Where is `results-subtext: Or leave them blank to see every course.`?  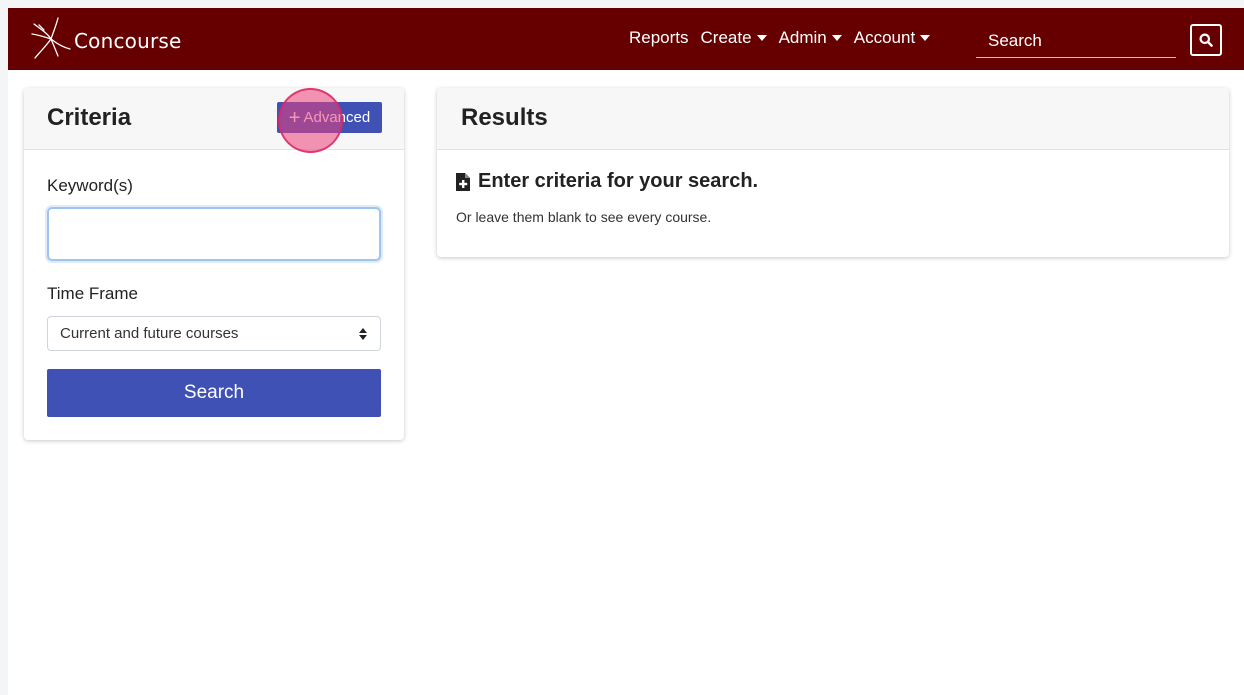
results-subtext: Or leave them blank to see every course. is located at coordinates (584, 217).